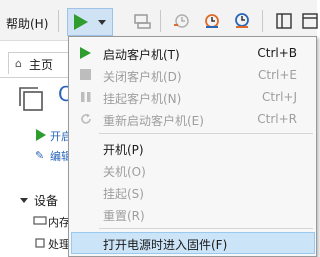 The height and width of the screenshot is (257, 320). What do you see at coordinates (212, 21) in the screenshot?
I see `revert-snapshot-icon` at bounding box center [212, 21].